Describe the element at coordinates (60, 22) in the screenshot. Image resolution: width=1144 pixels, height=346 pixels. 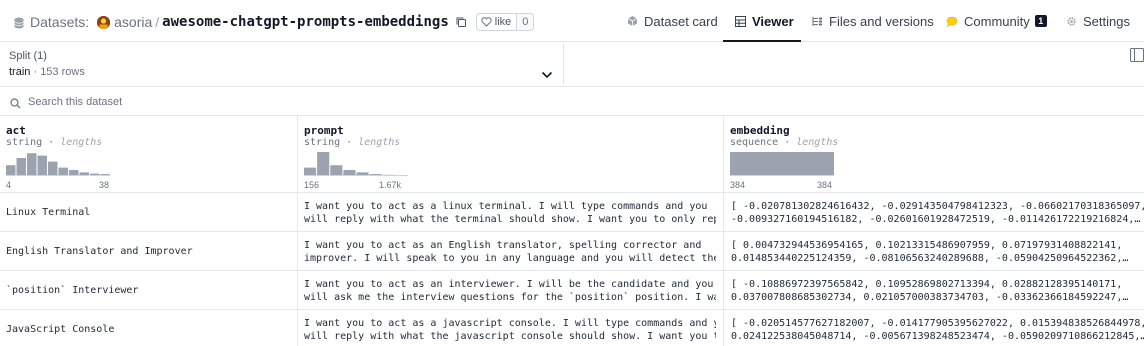
I see `section-label: Datasets:` at that location.